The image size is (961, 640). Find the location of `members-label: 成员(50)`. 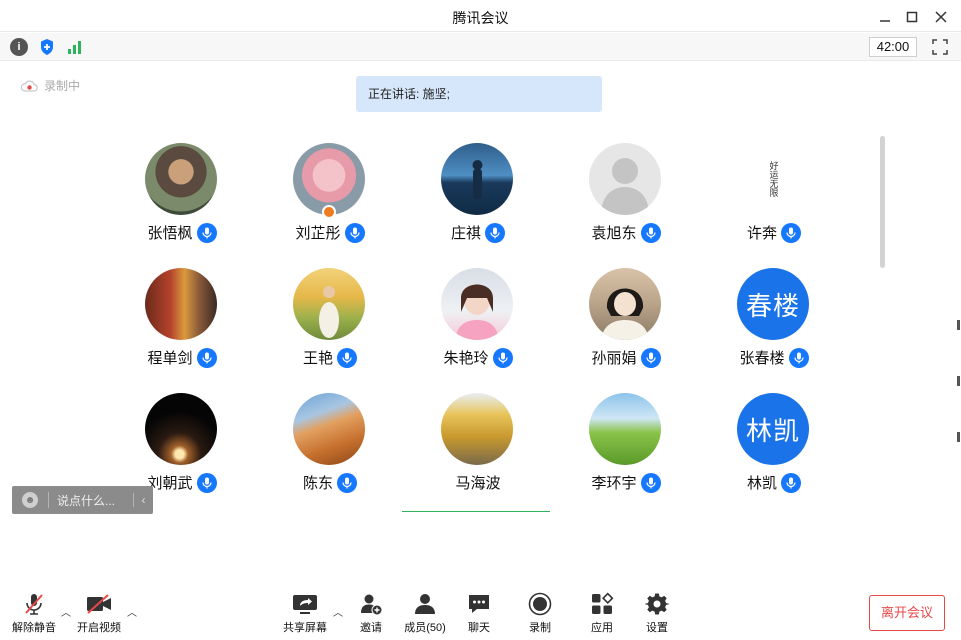

members-label: 成员(50) is located at coordinates (425, 628).